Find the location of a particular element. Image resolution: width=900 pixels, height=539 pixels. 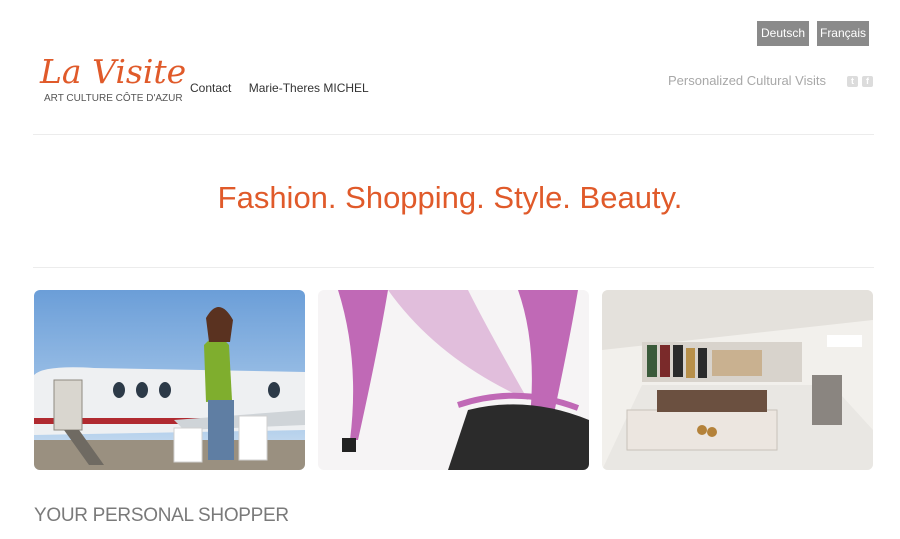

twitter-icon: t is located at coordinates (852, 81).